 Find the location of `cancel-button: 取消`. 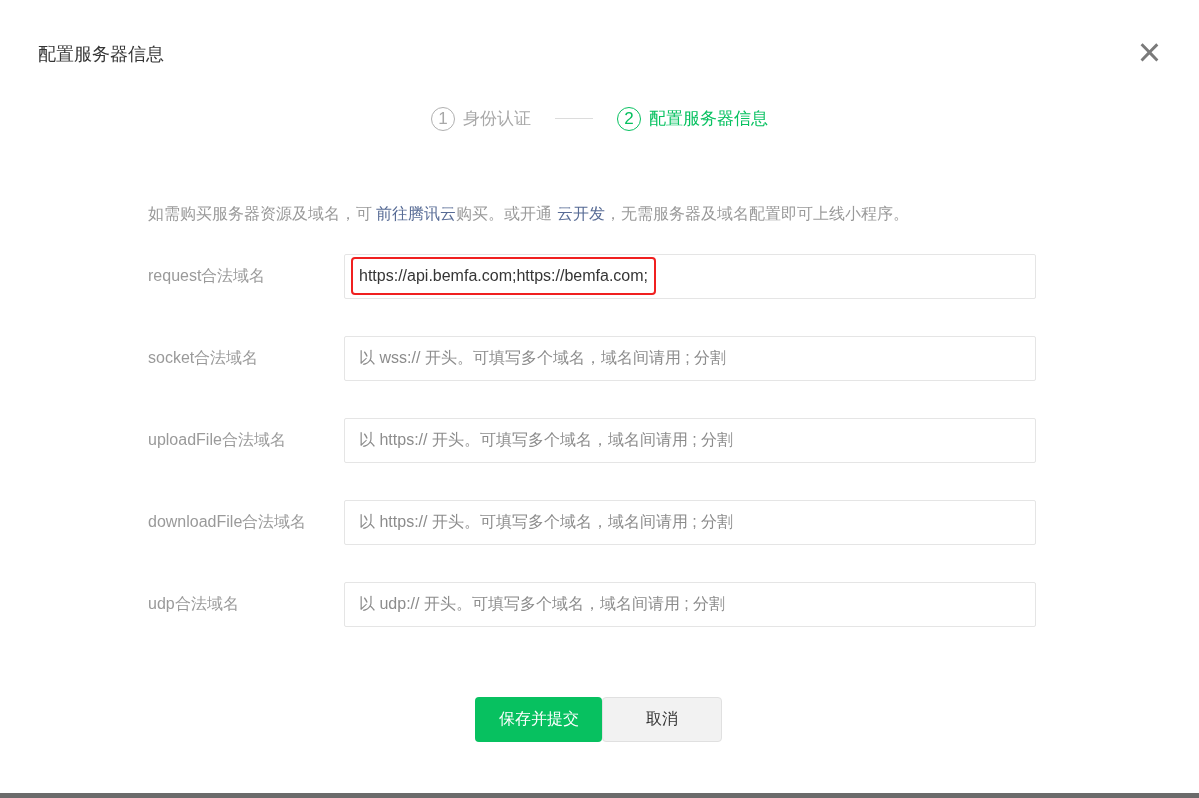

cancel-button: 取消 is located at coordinates (662, 719).